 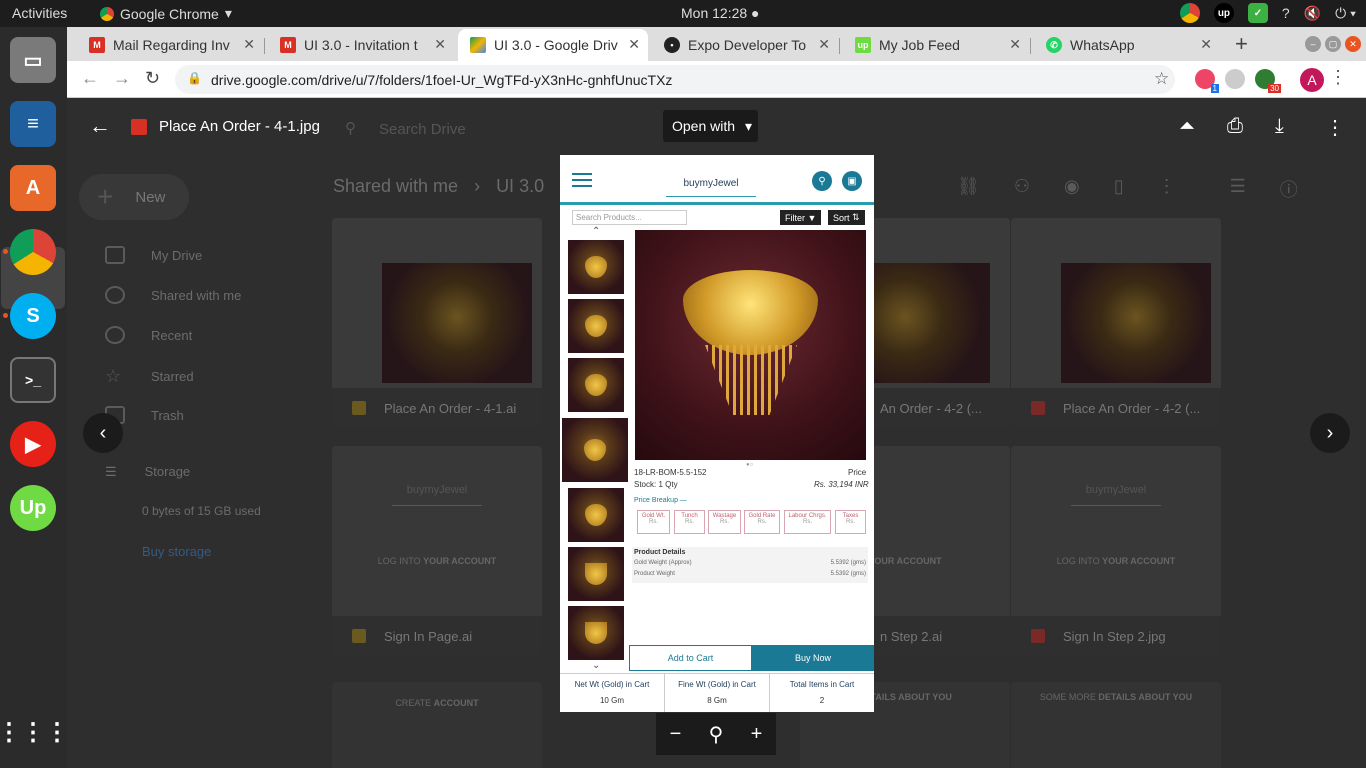 I want to click on back-arrow-icon: ←, so click(x=100, y=126).